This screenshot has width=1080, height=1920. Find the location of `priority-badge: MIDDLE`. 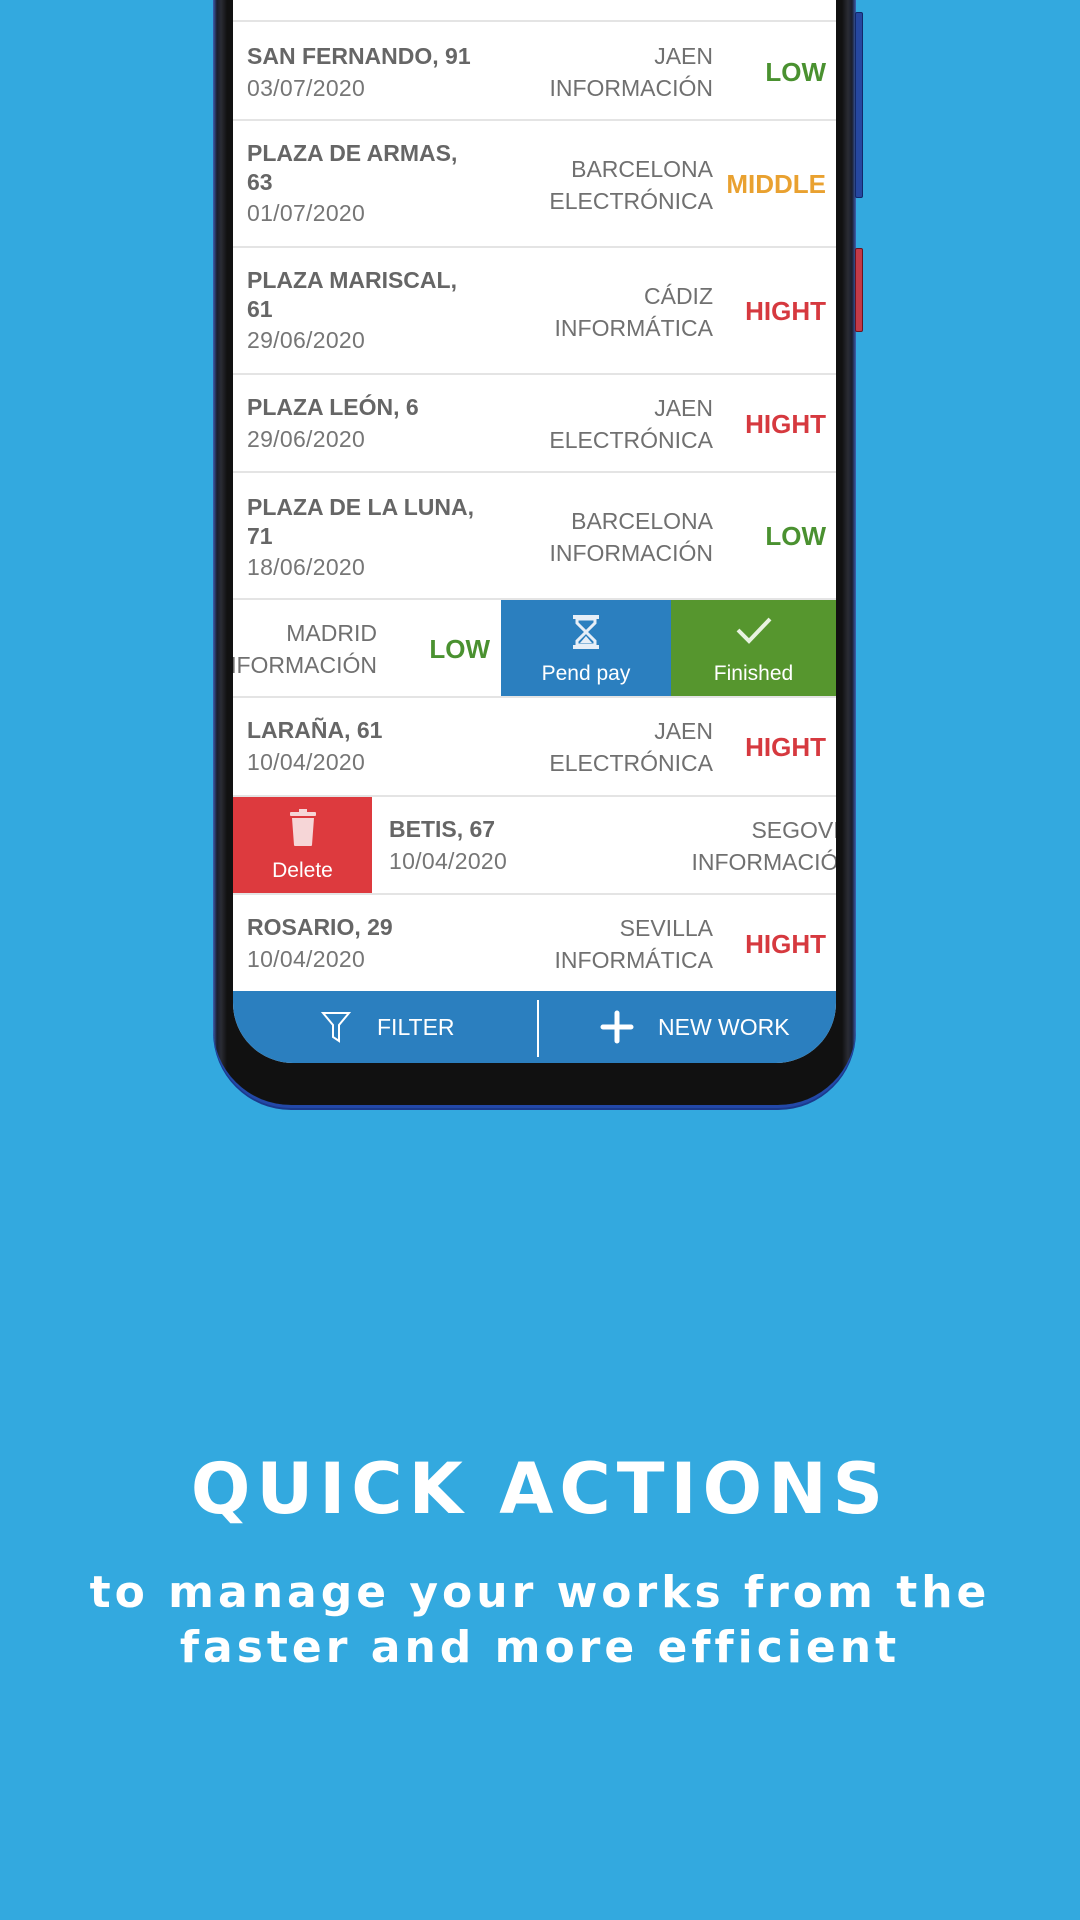

priority-badge: MIDDLE is located at coordinates (776, 184).